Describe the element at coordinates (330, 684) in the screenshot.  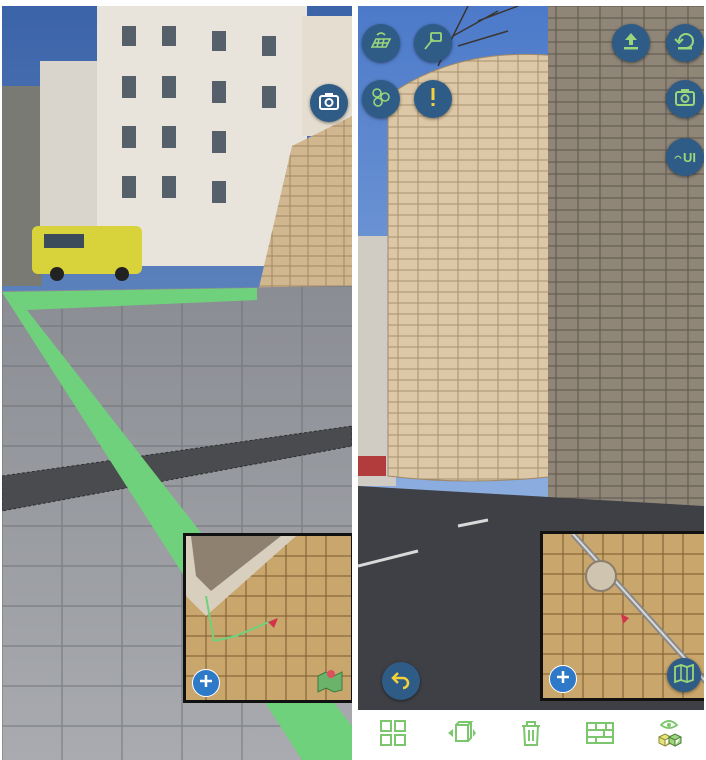
I see `map-pin-icon` at that location.